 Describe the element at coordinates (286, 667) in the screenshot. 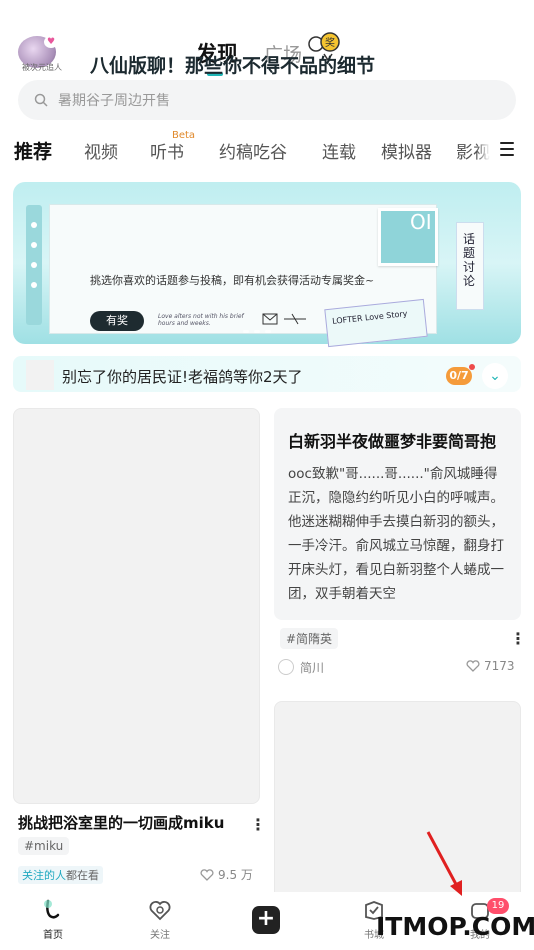

I see `author-avatar` at that location.